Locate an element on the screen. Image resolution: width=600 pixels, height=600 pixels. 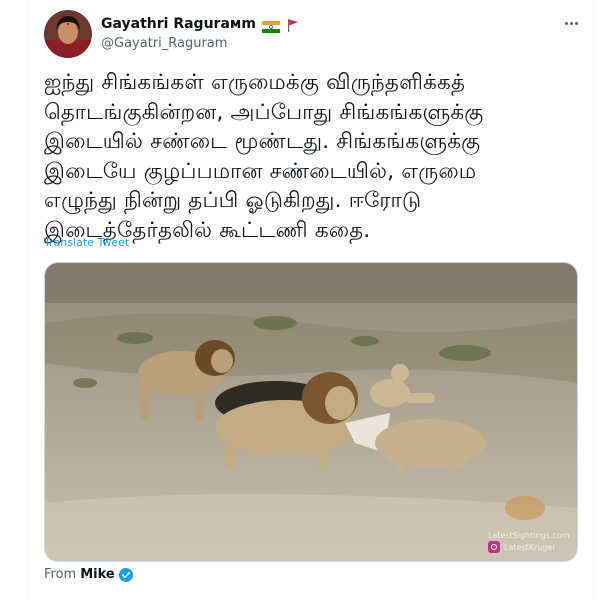
india-flag-icon is located at coordinates (270, 25).